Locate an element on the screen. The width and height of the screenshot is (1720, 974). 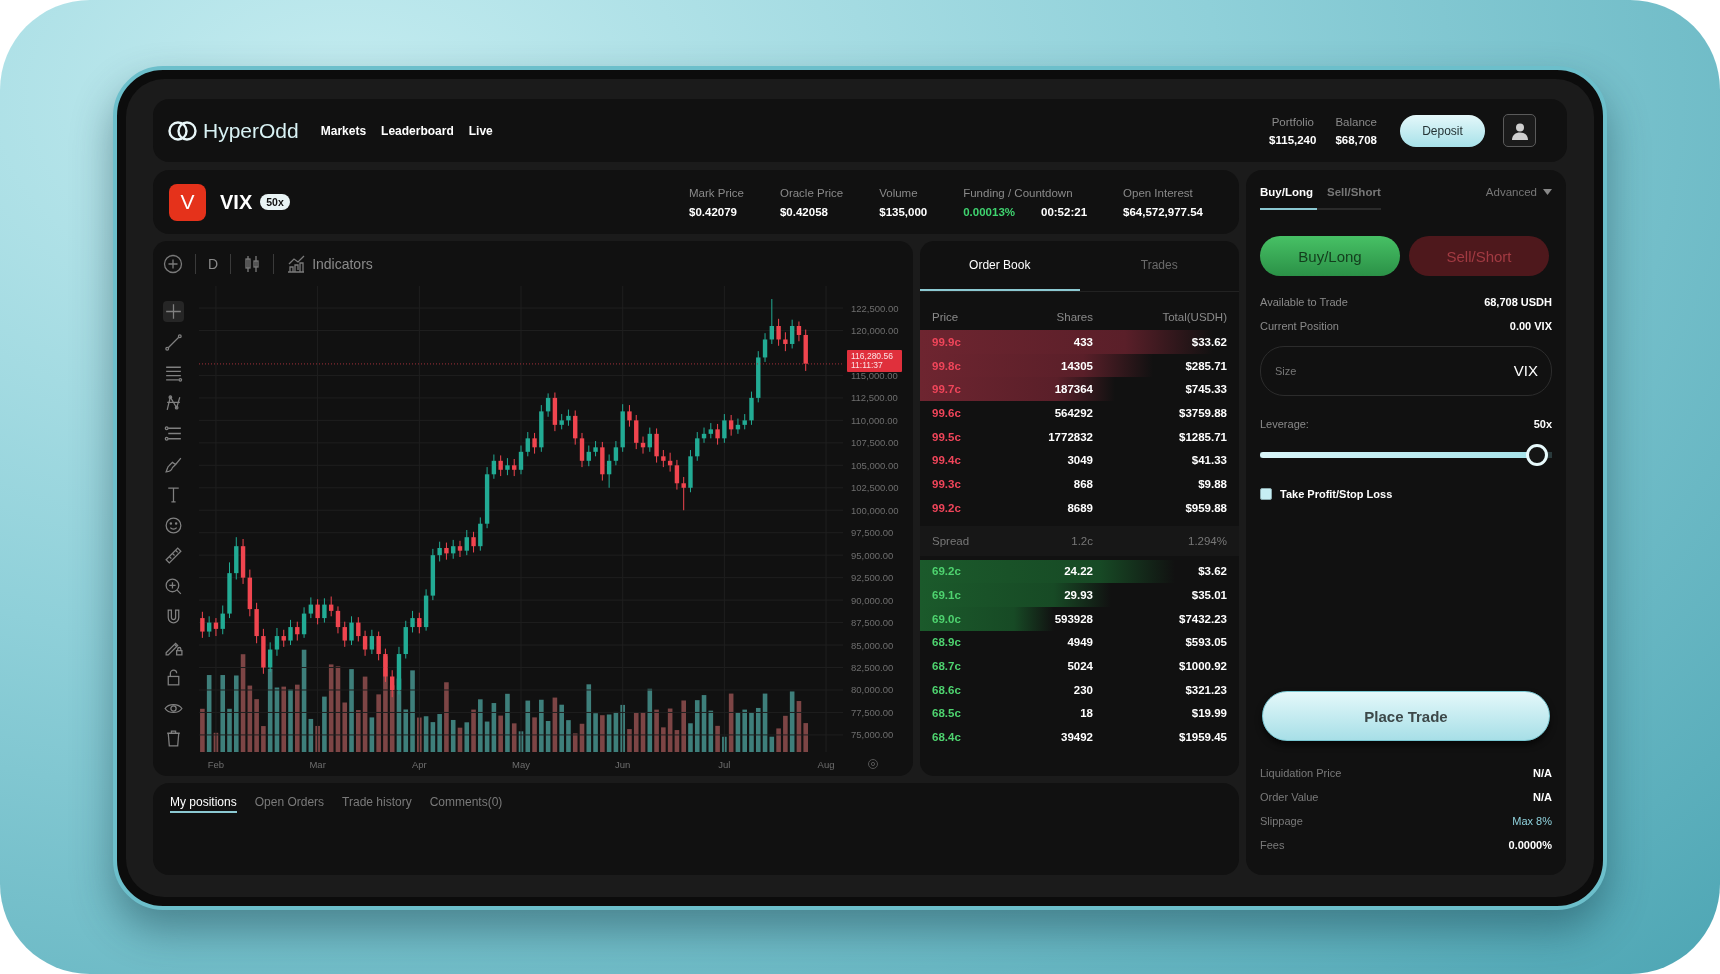
price-cell-text: 68.5c is located at coordinates (947, 713).